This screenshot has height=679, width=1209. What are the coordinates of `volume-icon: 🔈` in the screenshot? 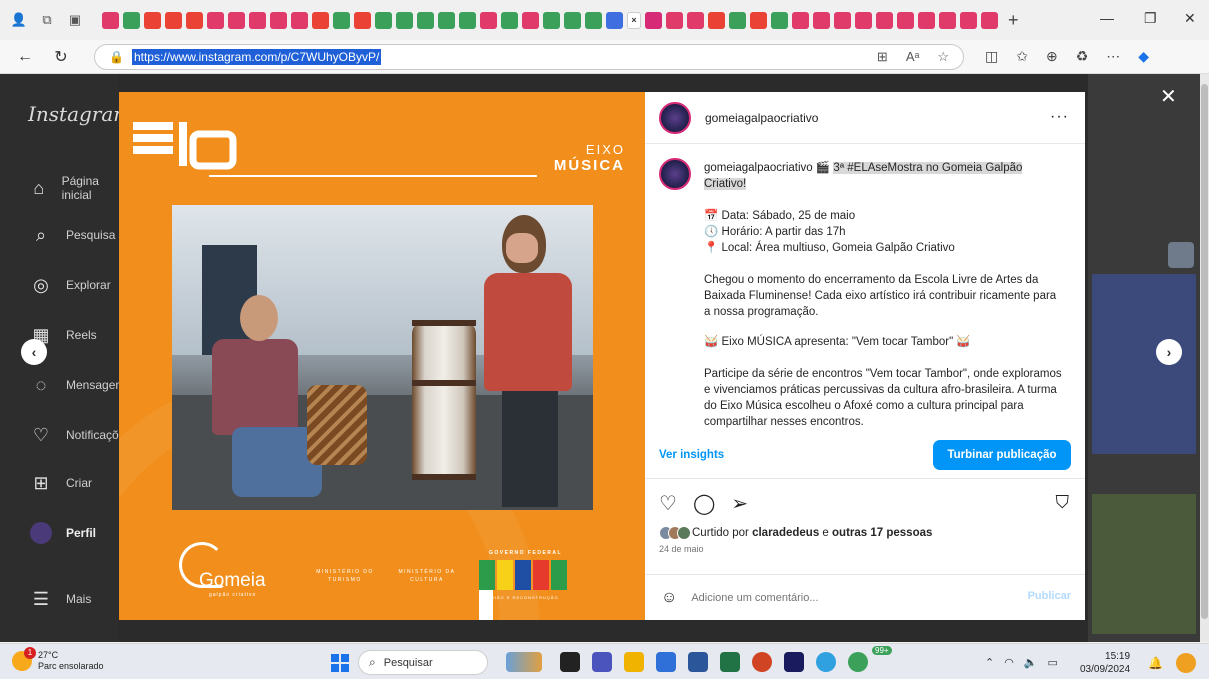 It's located at (1031, 662).